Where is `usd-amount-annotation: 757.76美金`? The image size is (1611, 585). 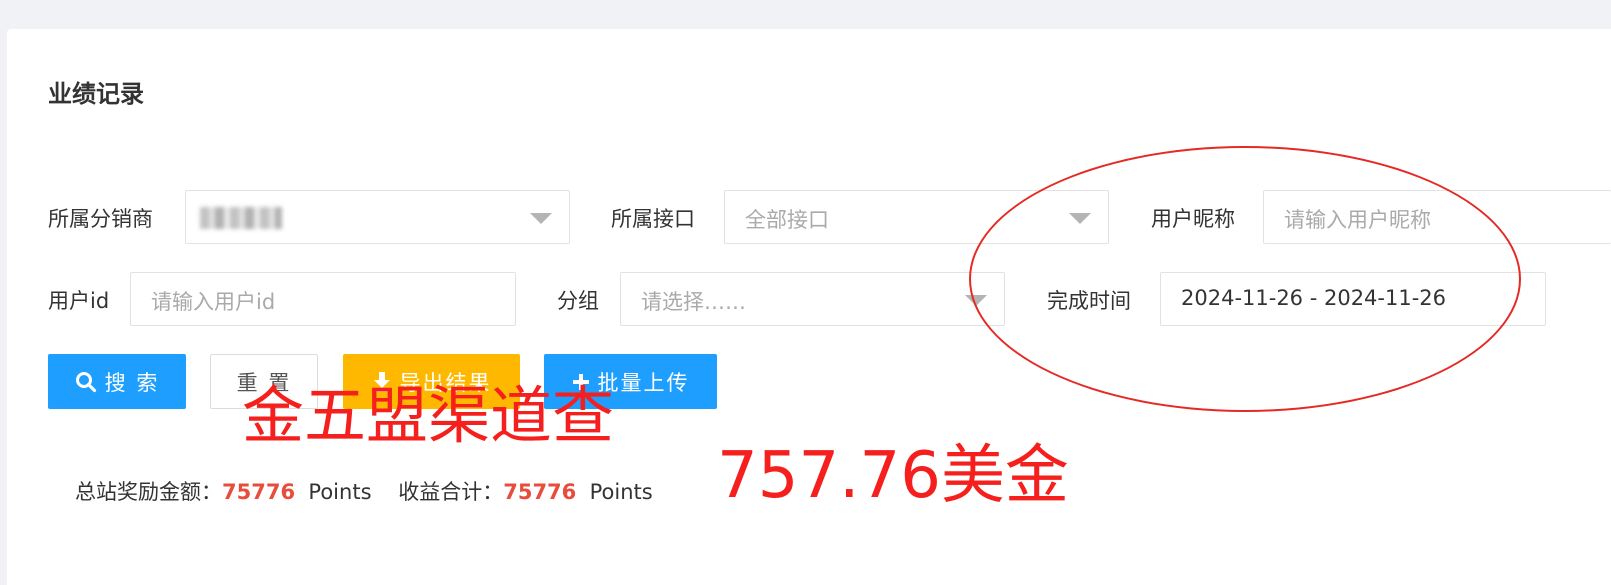
usd-amount-annotation: 757.76美金 is located at coordinates (893, 476).